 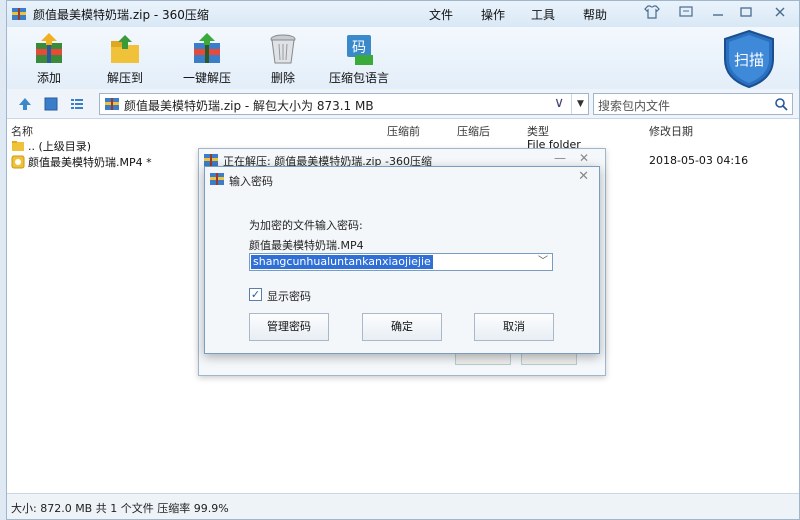 I want to click on address-bar: 颜值最美模特奶瑞.zip - 解包大小为 873.1 MB ∨ ▼, so click(x=344, y=104).